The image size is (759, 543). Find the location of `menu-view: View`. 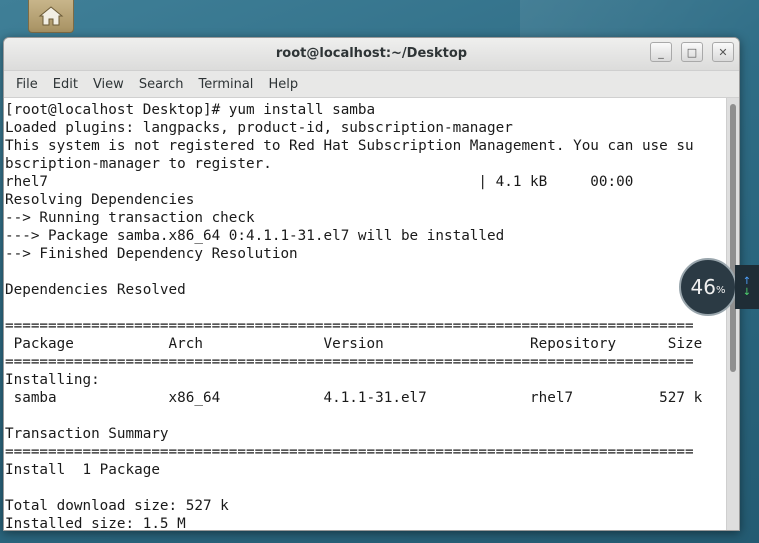

menu-view: View is located at coordinates (108, 84).